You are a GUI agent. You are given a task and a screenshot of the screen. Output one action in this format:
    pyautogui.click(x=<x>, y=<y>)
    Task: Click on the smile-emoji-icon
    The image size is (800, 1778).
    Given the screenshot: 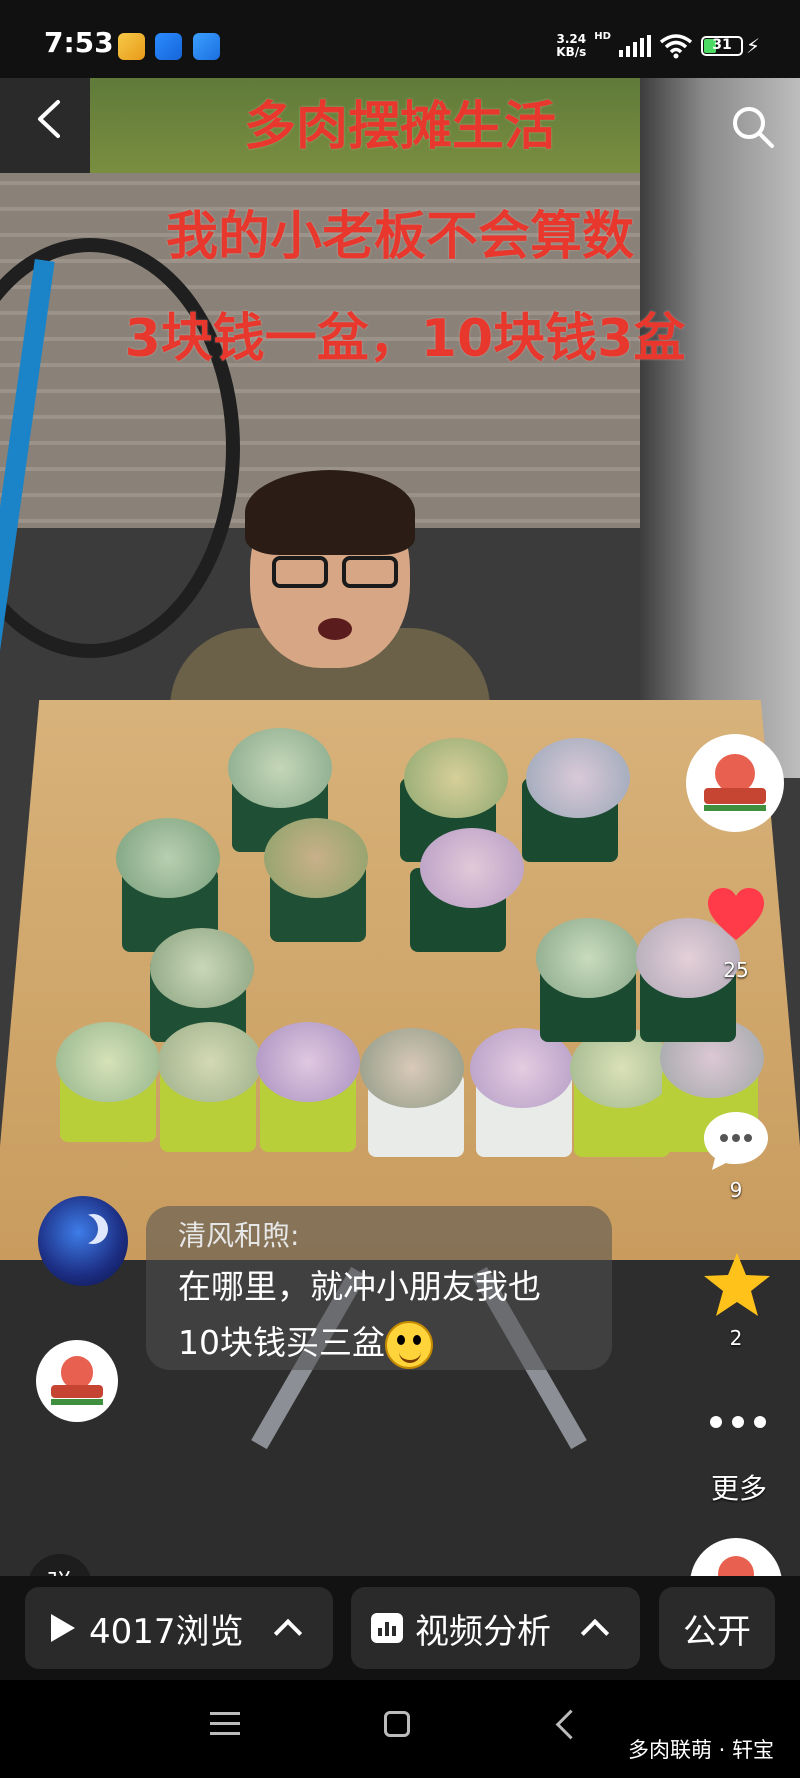 What is the action you would take?
    pyautogui.click(x=409, y=1344)
    